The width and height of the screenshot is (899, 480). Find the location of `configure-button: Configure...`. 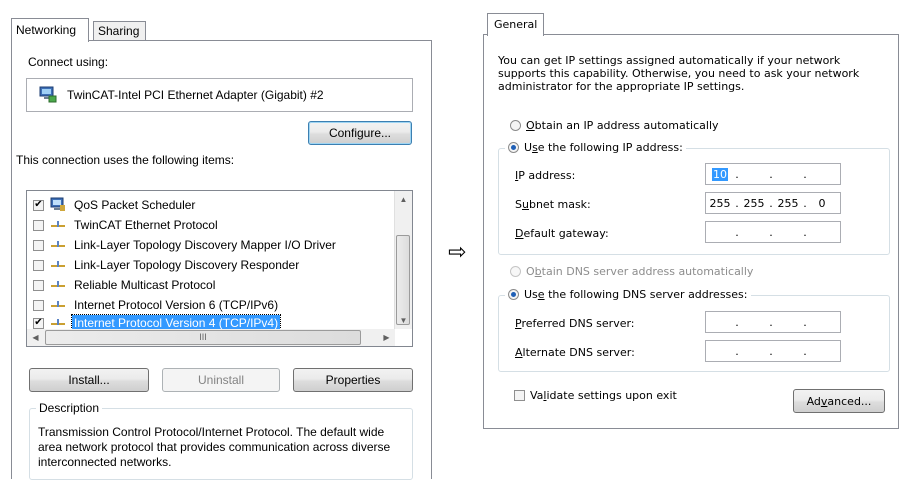

configure-button: Configure... is located at coordinates (360, 133).